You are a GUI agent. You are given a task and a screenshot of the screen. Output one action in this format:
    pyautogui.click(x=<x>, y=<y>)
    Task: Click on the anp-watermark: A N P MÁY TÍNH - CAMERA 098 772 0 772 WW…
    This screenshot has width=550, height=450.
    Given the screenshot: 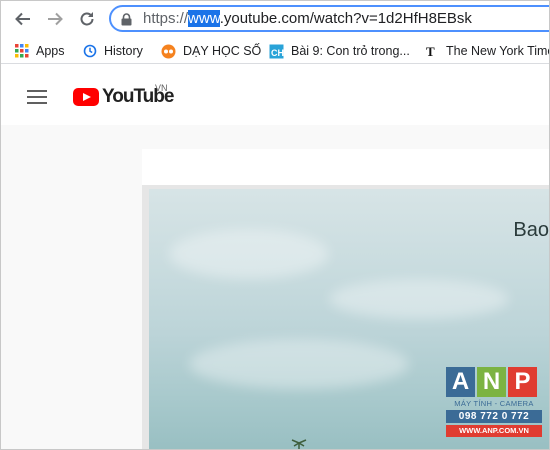 What is the action you would take?
    pyautogui.click(x=494, y=404)
    